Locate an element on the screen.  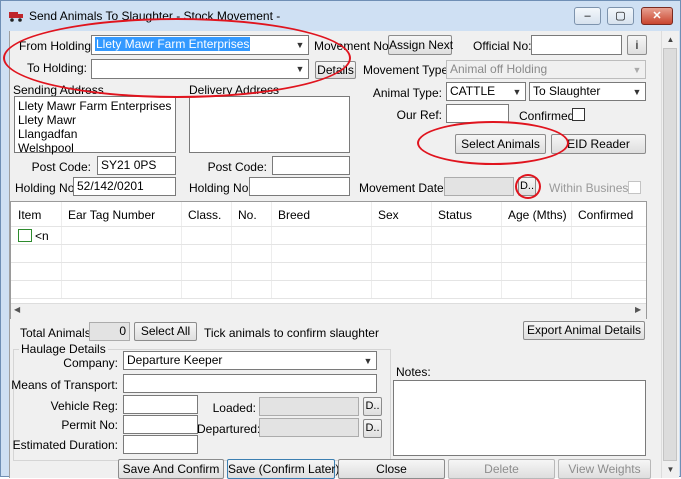
official-no-field is located at coordinates (576, 45).